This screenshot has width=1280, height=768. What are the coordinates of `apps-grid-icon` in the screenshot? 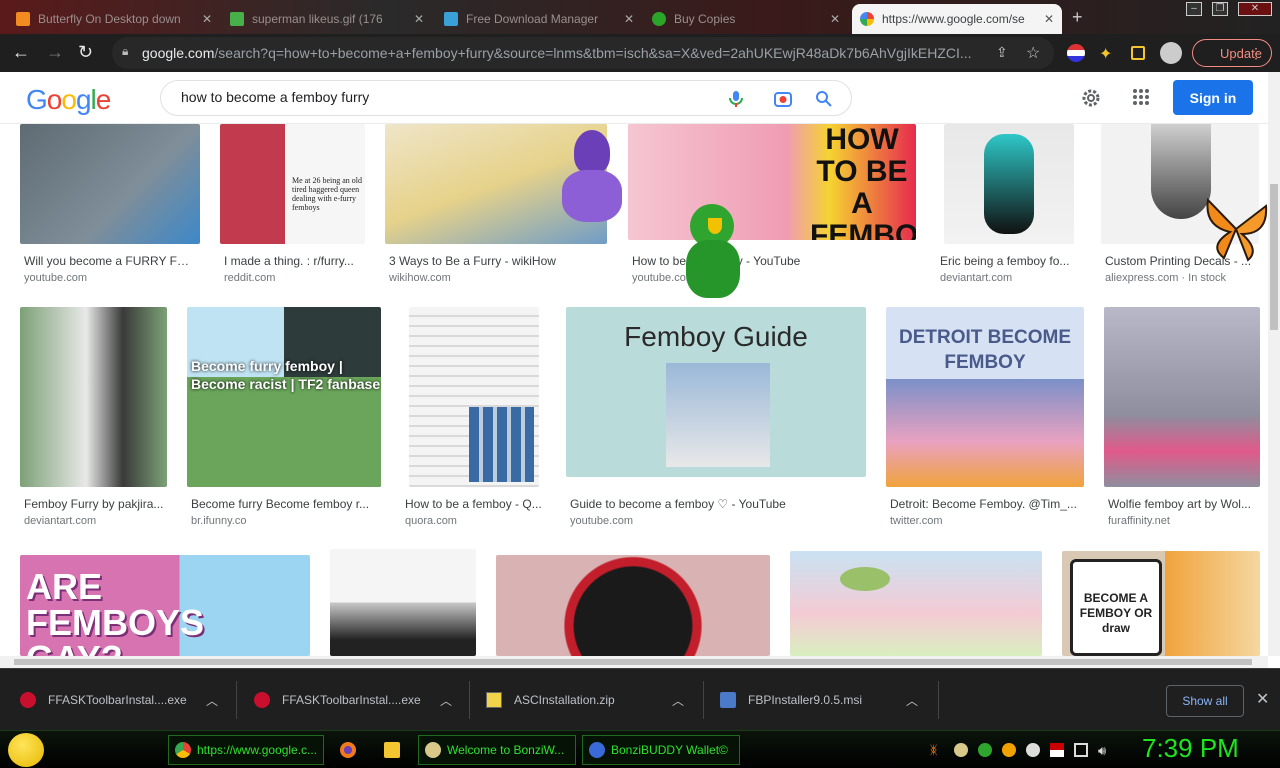 It's located at (1141, 97).